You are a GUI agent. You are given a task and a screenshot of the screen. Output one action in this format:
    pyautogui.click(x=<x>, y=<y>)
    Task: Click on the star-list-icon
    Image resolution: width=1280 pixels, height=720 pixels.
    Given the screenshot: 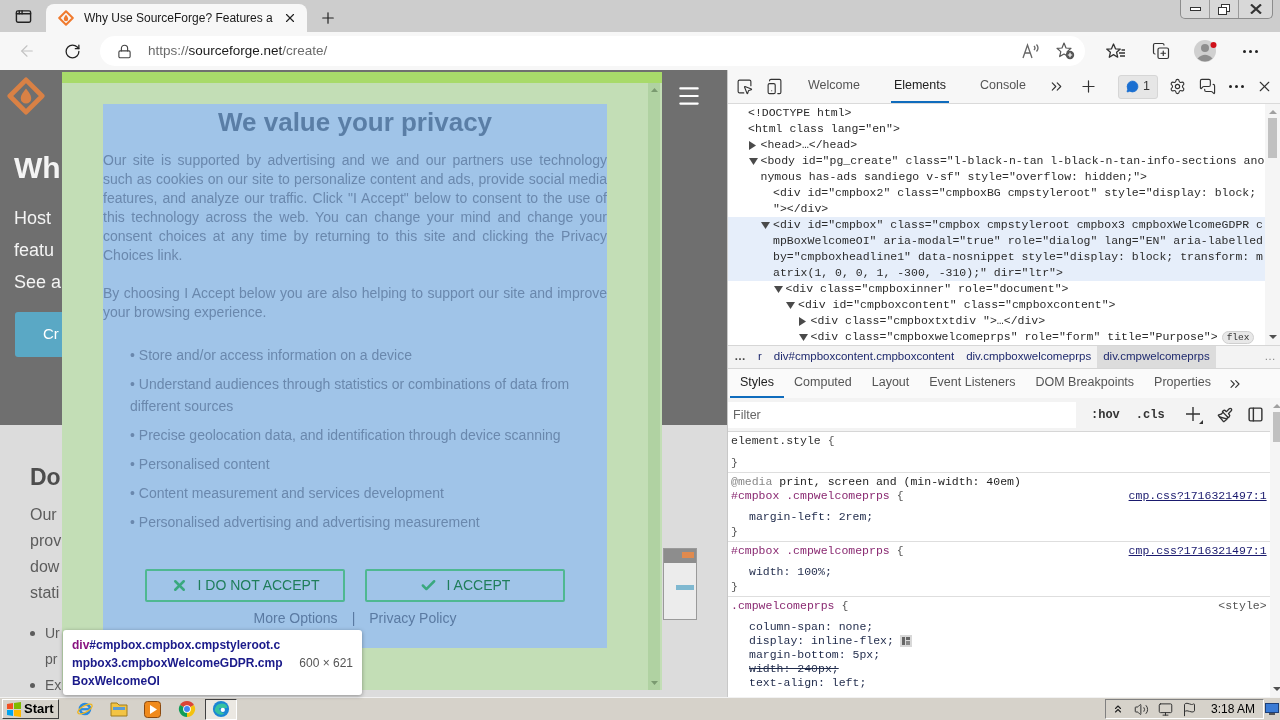 What is the action you would take?
    pyautogui.click(x=1115, y=51)
    